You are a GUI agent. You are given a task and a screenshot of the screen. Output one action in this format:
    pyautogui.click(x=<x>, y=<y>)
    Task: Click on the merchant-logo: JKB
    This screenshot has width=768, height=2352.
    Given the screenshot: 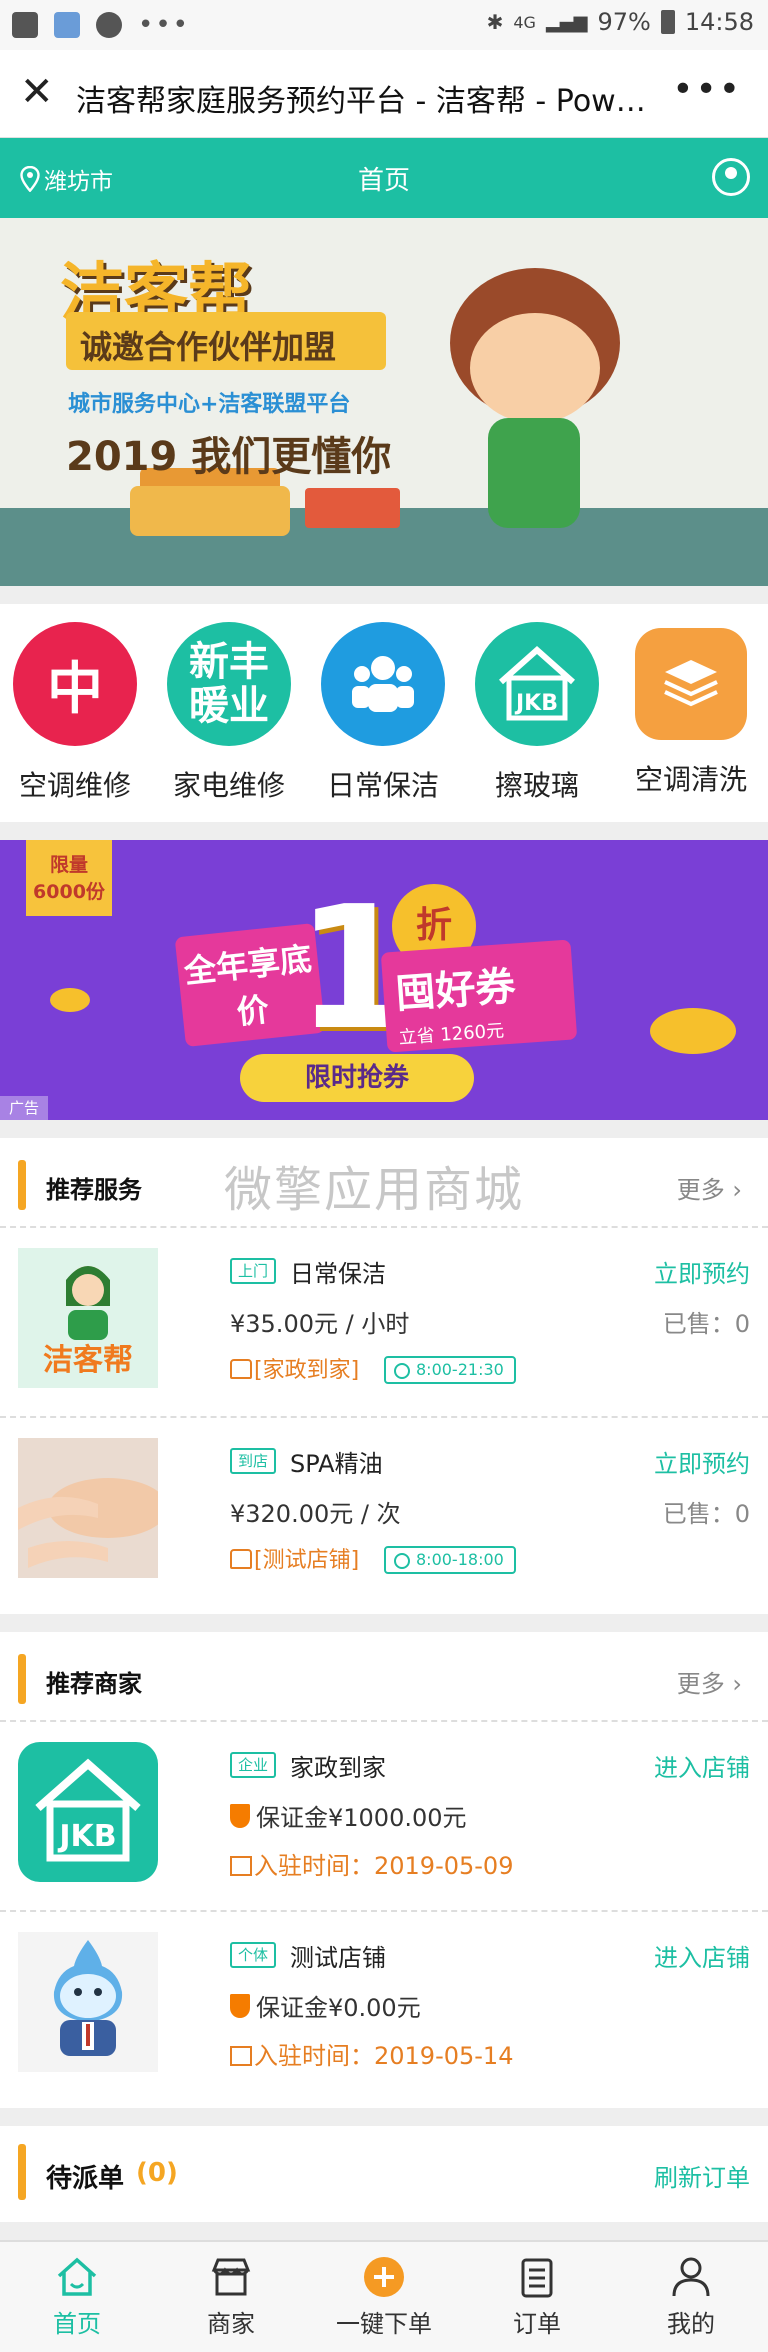 What is the action you would take?
    pyautogui.click(x=88, y=1812)
    